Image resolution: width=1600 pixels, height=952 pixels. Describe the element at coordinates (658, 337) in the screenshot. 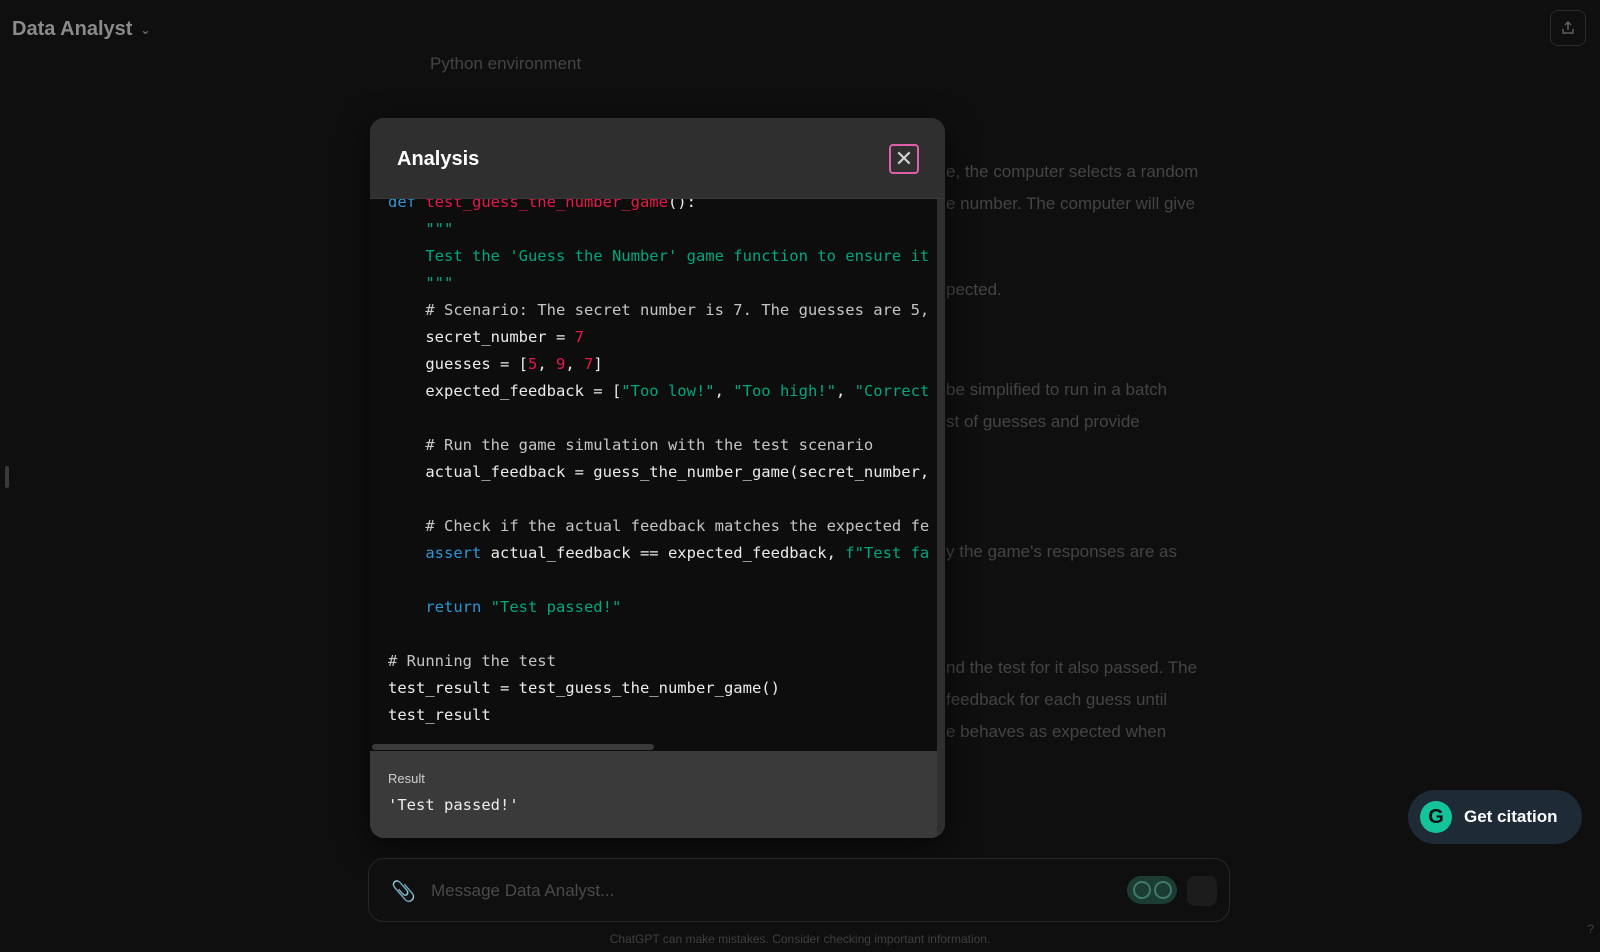

I see `code-line: secret_number = 7` at that location.